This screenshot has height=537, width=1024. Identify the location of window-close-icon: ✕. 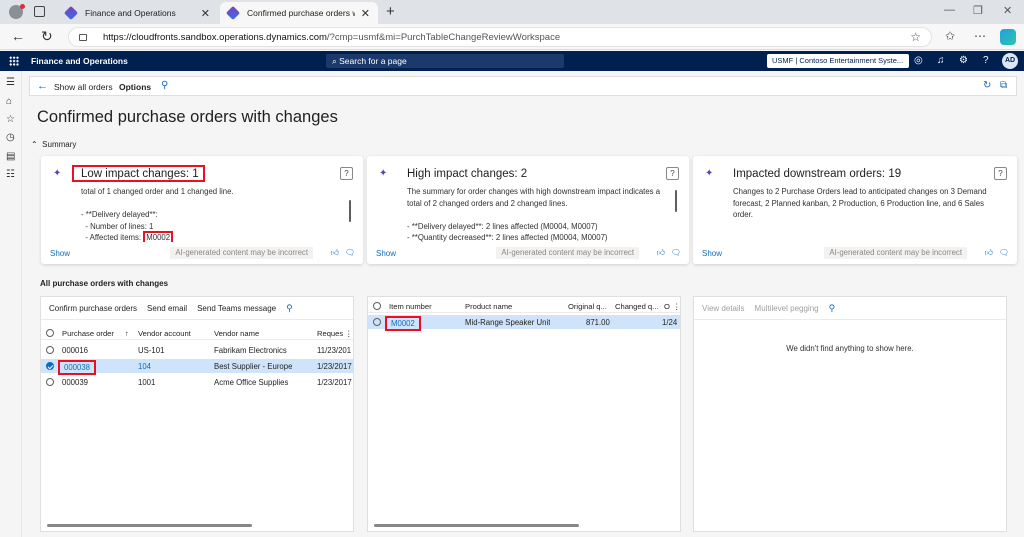
(1007, 10).